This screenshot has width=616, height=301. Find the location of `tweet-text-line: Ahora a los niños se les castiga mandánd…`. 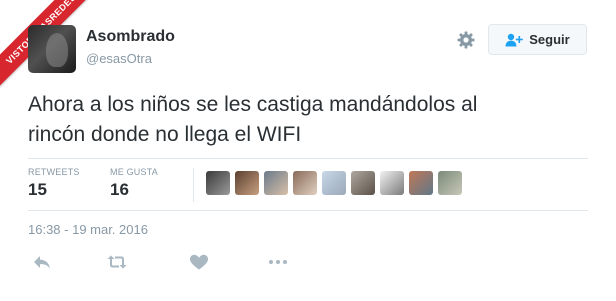

tweet-text-line: Ahora a los niños se les castiga mandánd… is located at coordinates (253, 104).